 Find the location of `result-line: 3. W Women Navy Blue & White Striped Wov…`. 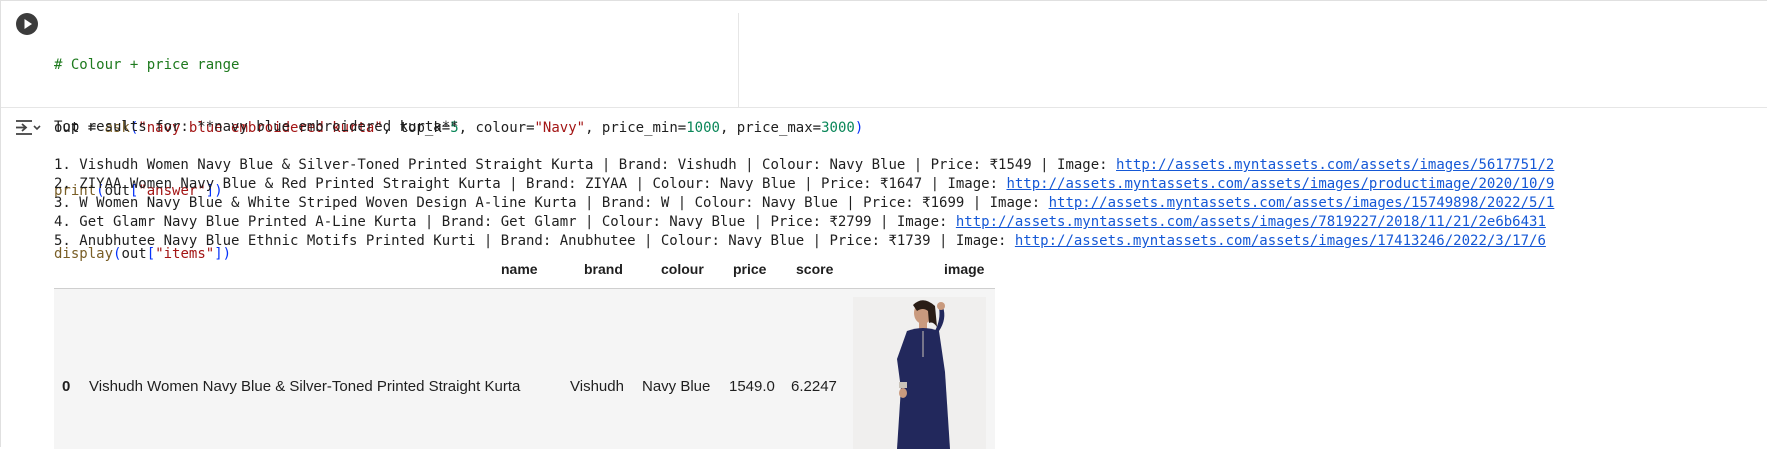

result-line: 3. W Women Navy Blue & White Striped Wov… is located at coordinates (910, 203).